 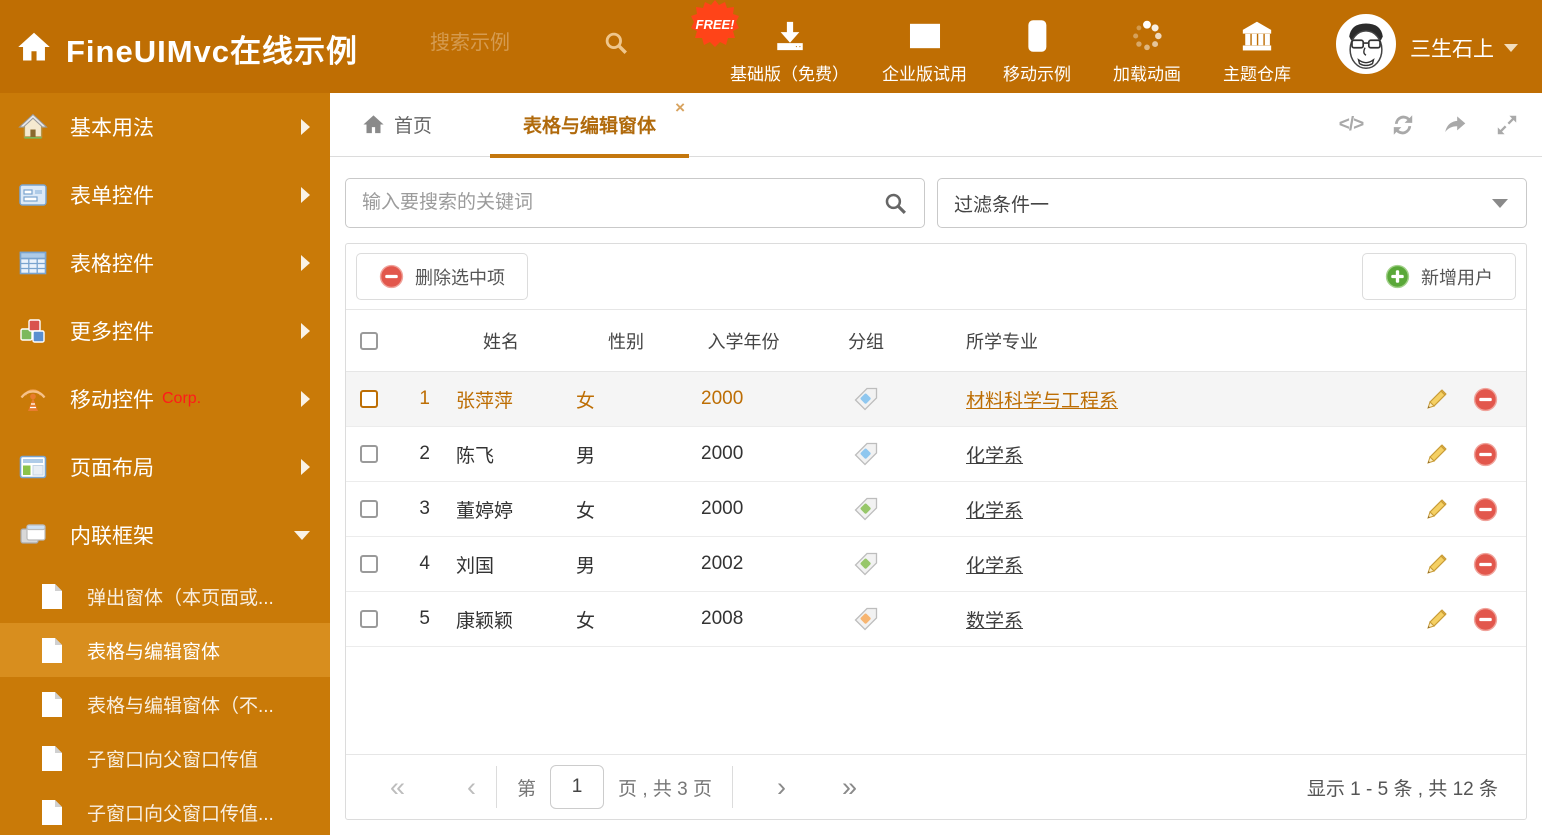 What do you see at coordinates (165, 758) in the screenshot?
I see `sidebar-subitem: 子窗口向父窗口传值` at bounding box center [165, 758].